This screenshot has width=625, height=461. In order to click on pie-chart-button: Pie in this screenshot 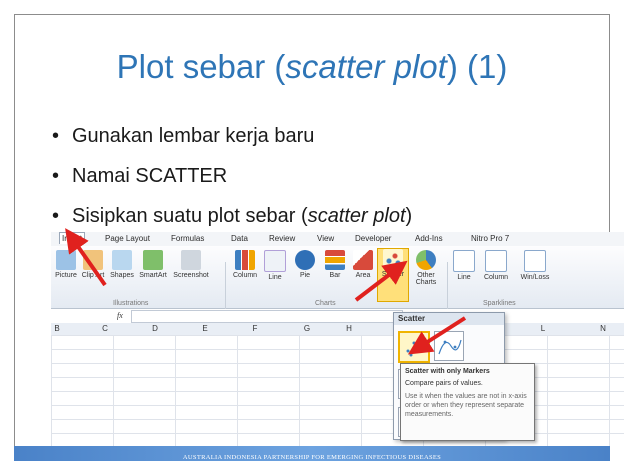, I will do `click(305, 264)`.